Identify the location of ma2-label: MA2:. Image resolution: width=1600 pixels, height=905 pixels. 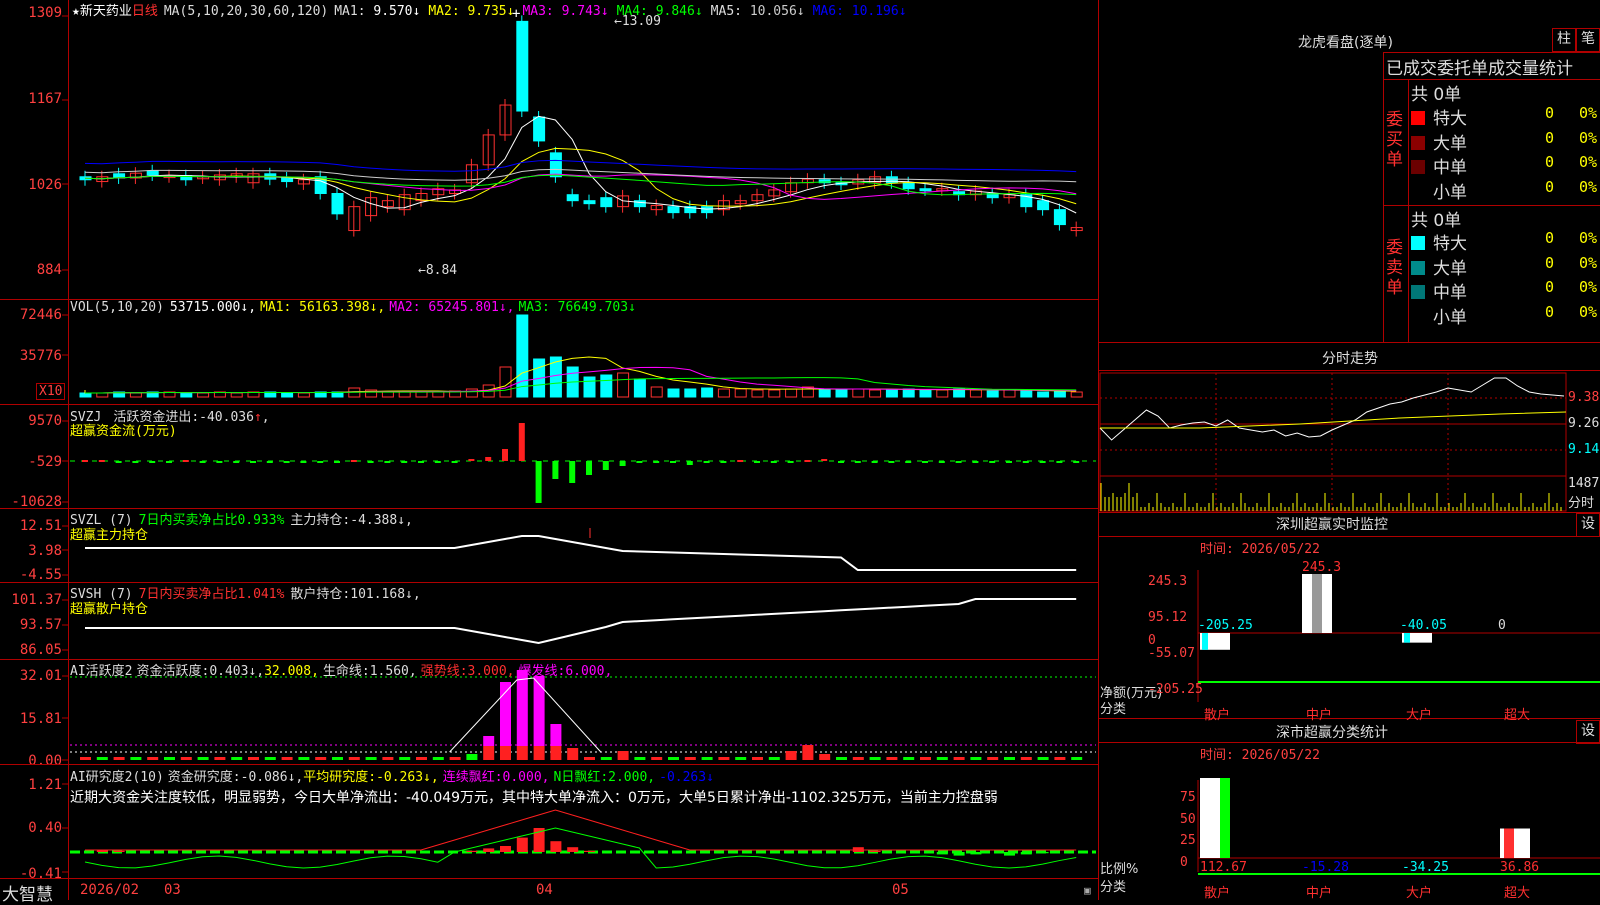
(448, 11).